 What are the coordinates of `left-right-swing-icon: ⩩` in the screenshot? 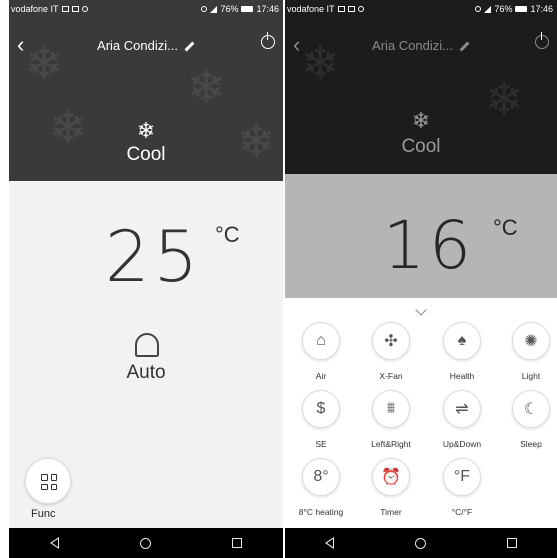 It's located at (391, 409).